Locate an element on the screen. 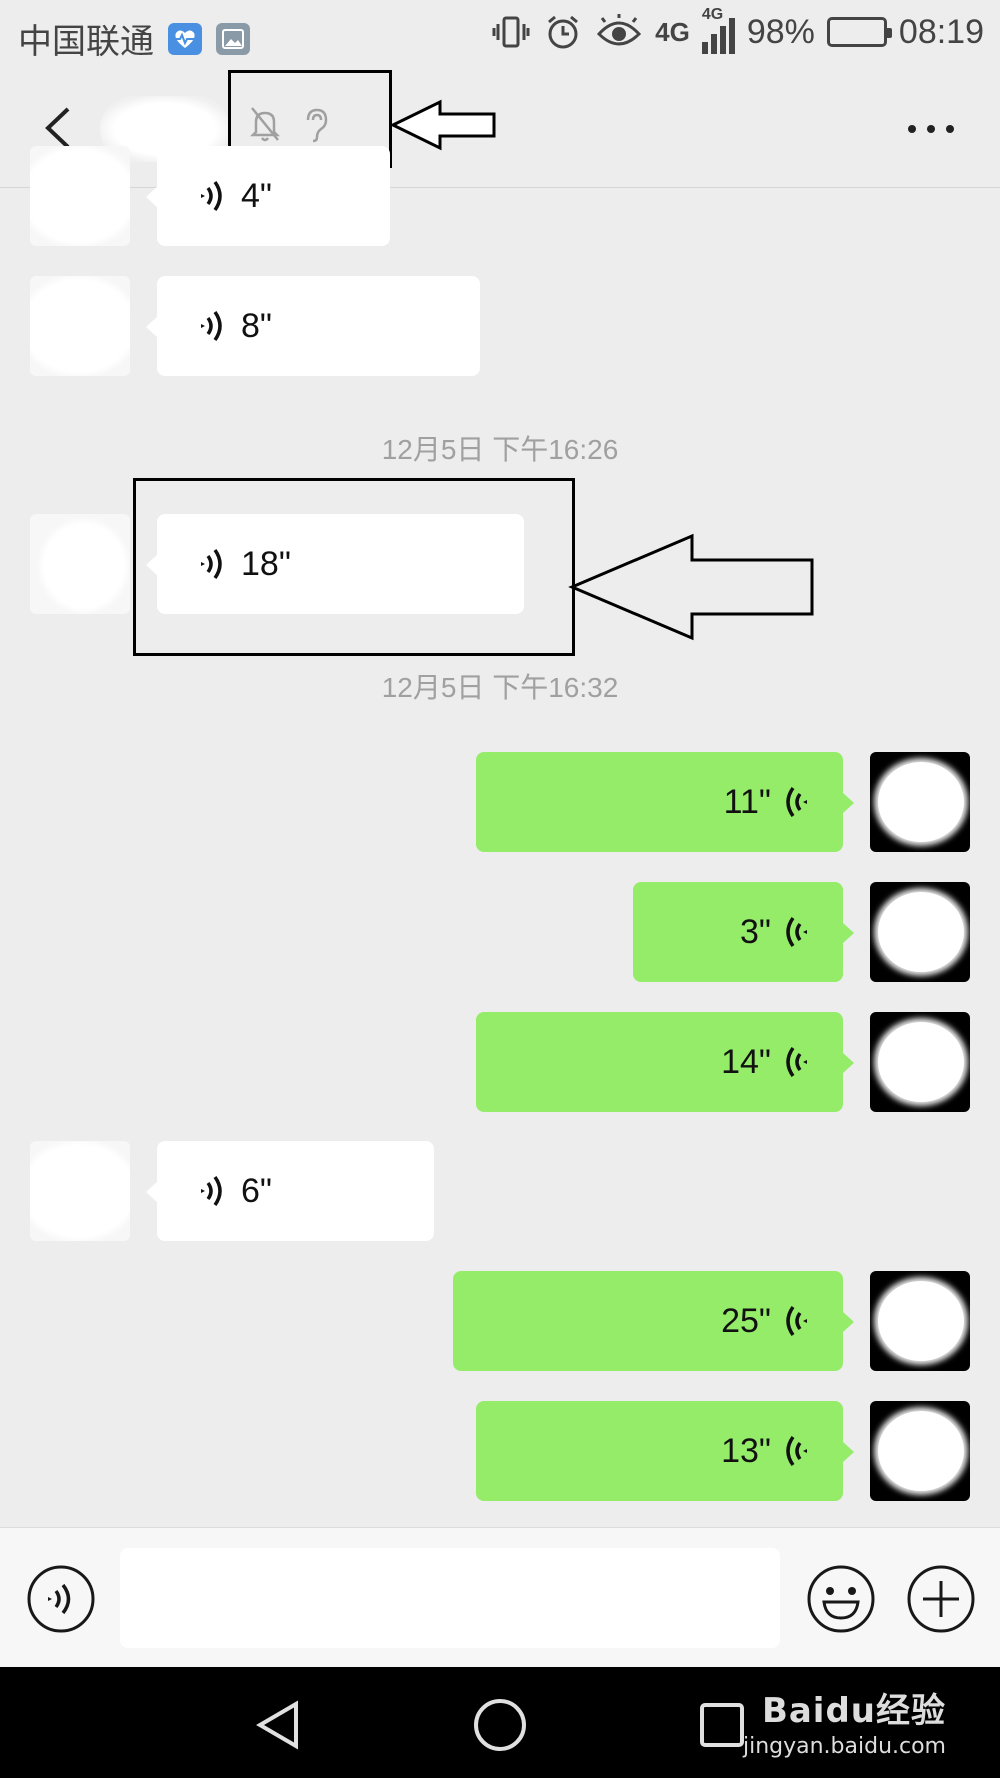  baidu-jingyan-watermark: Baidu经验 jingyan.baidu.com is located at coordinates (844, 1721).